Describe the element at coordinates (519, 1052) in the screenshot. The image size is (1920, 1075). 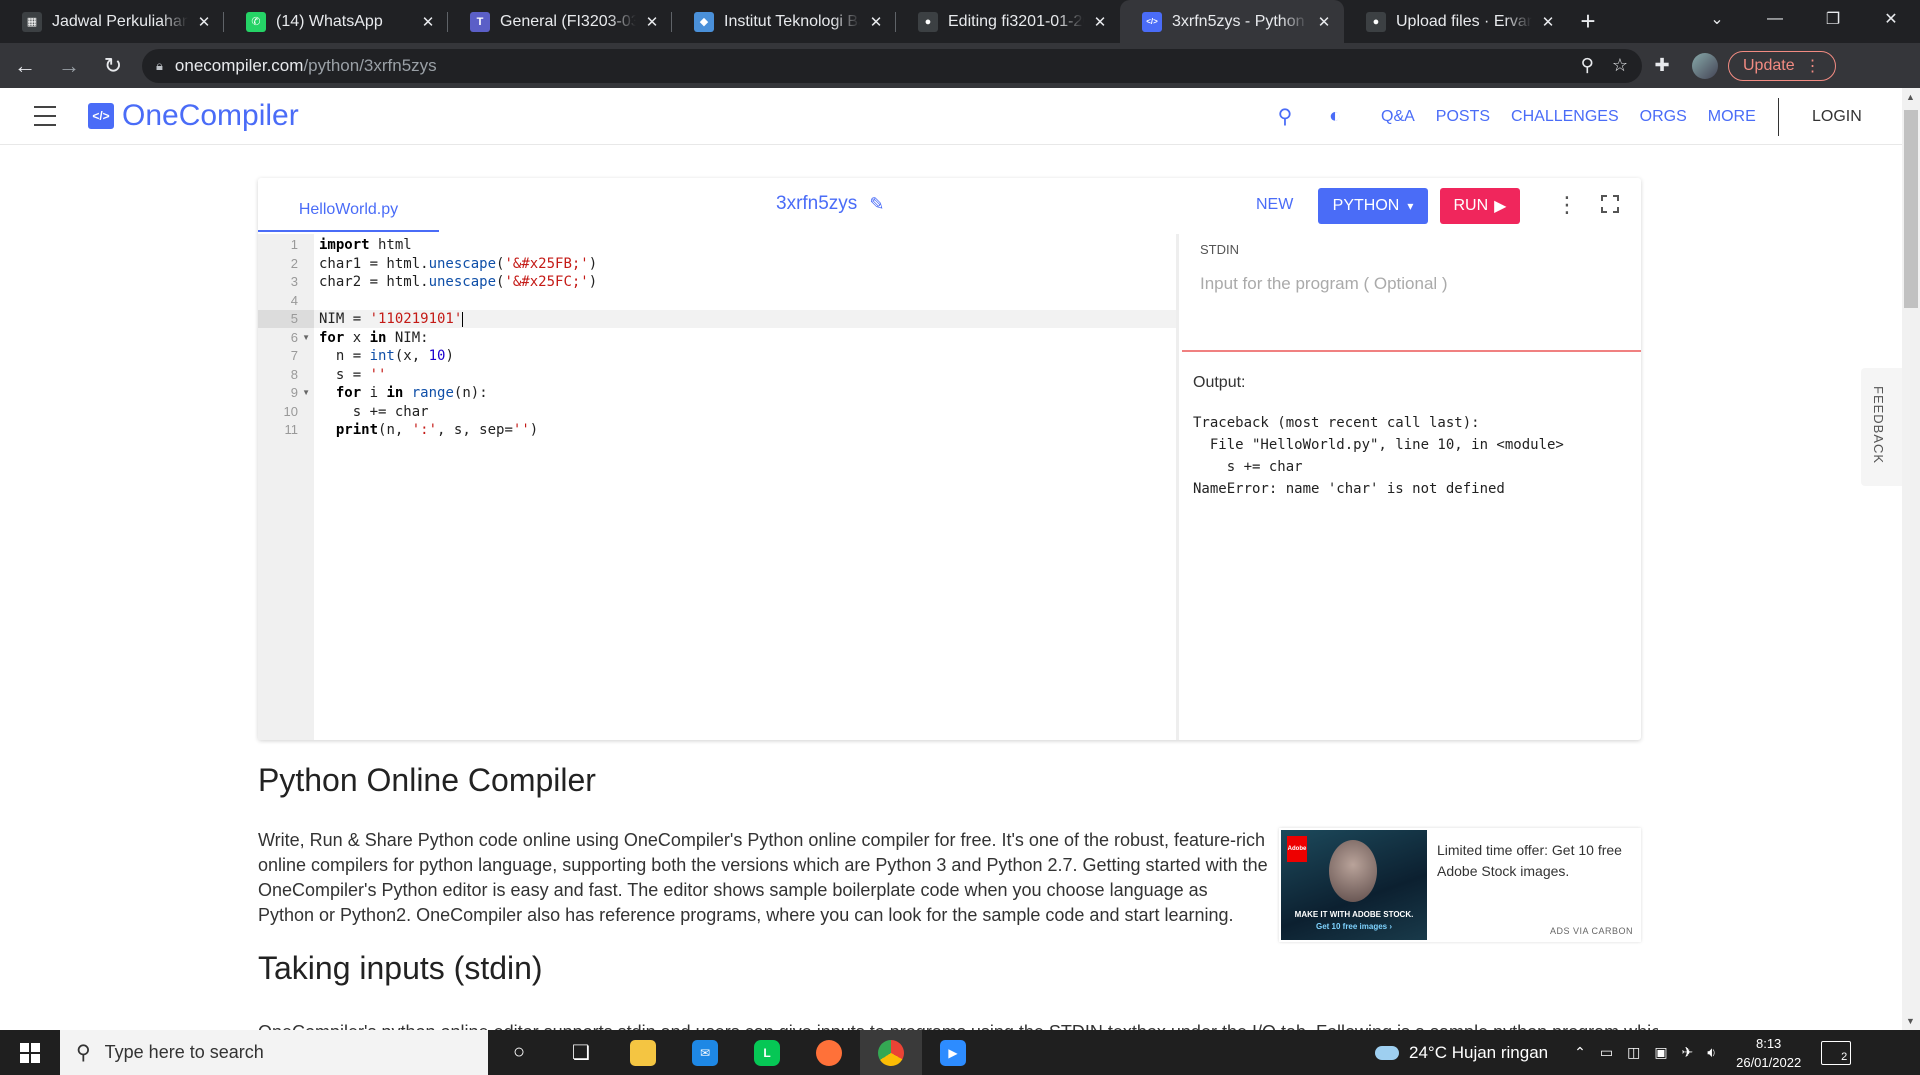
I see `cortana-icon: ○` at that location.